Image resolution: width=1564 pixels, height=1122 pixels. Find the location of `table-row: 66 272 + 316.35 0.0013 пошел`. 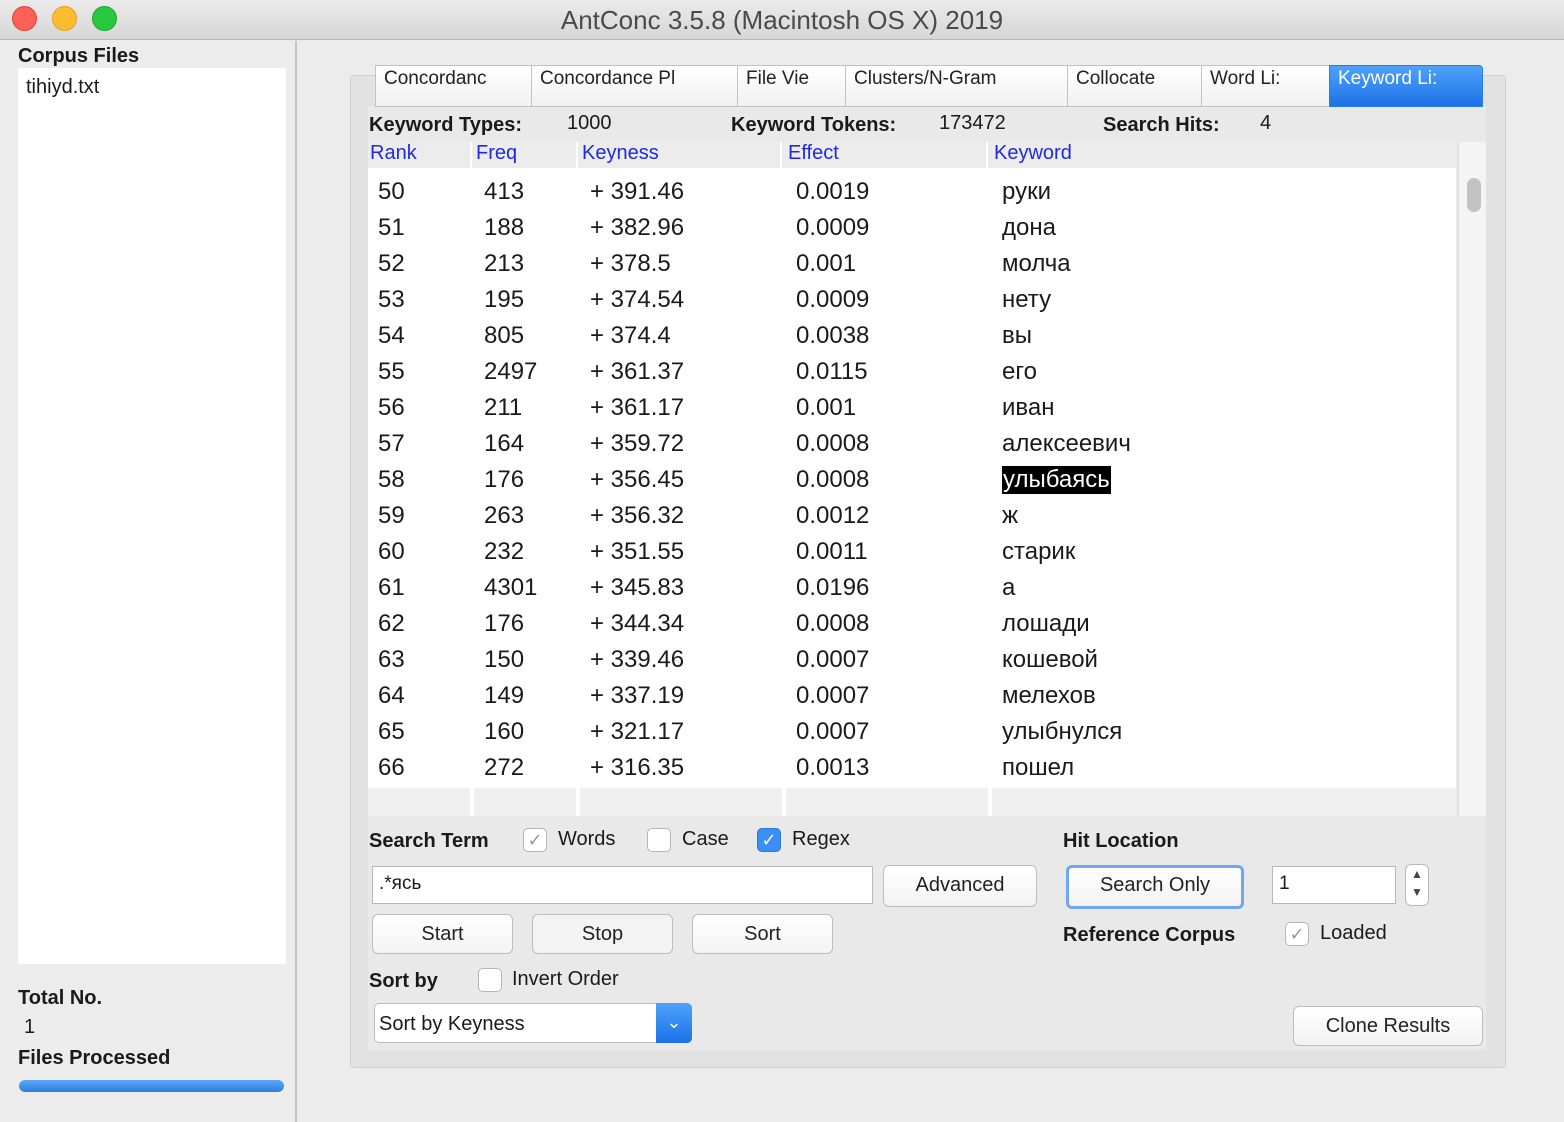

table-row: 66 272 + 316.35 0.0013 пошел is located at coordinates (912, 766).